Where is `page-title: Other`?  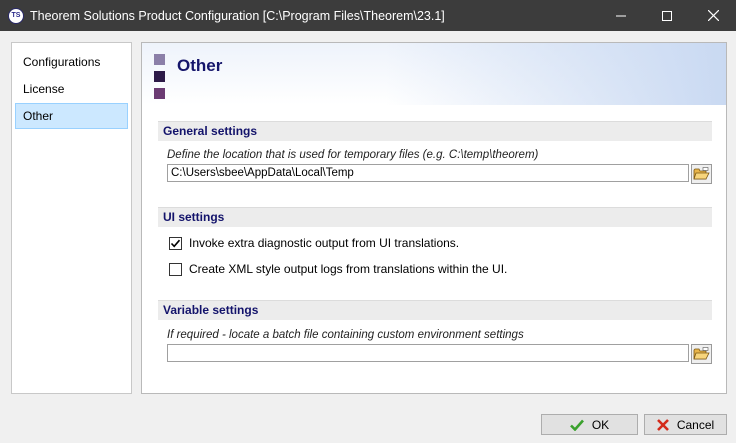
page-title: Other is located at coordinates (200, 65).